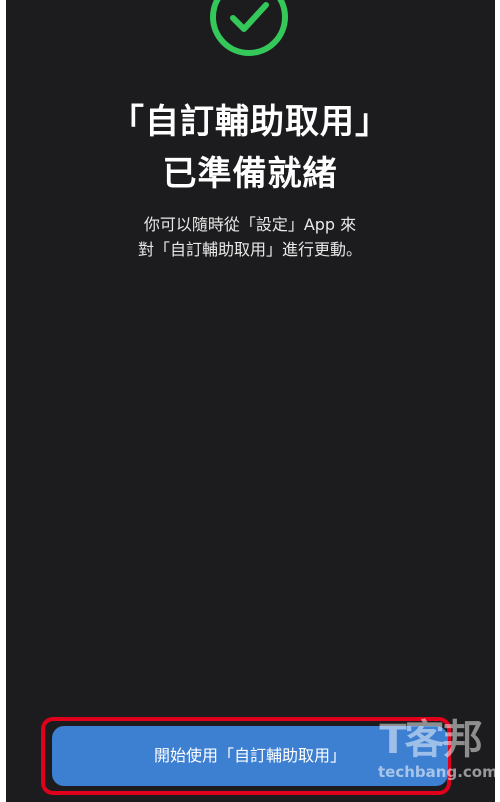 This screenshot has width=500, height=802. Describe the element at coordinates (250, 174) in the screenshot. I see `title-line-2: 已準備就緒` at that location.